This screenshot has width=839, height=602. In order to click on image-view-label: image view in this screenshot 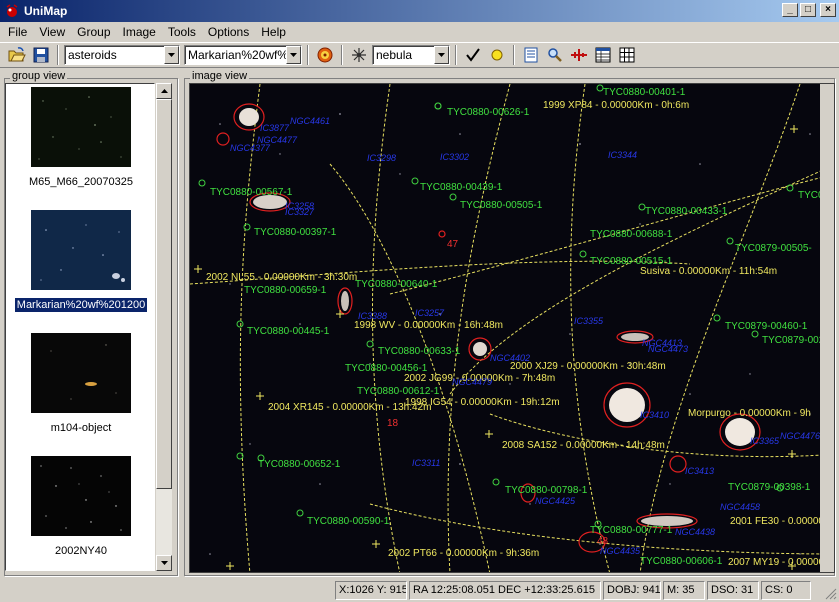, I will do `click(220, 76)`.